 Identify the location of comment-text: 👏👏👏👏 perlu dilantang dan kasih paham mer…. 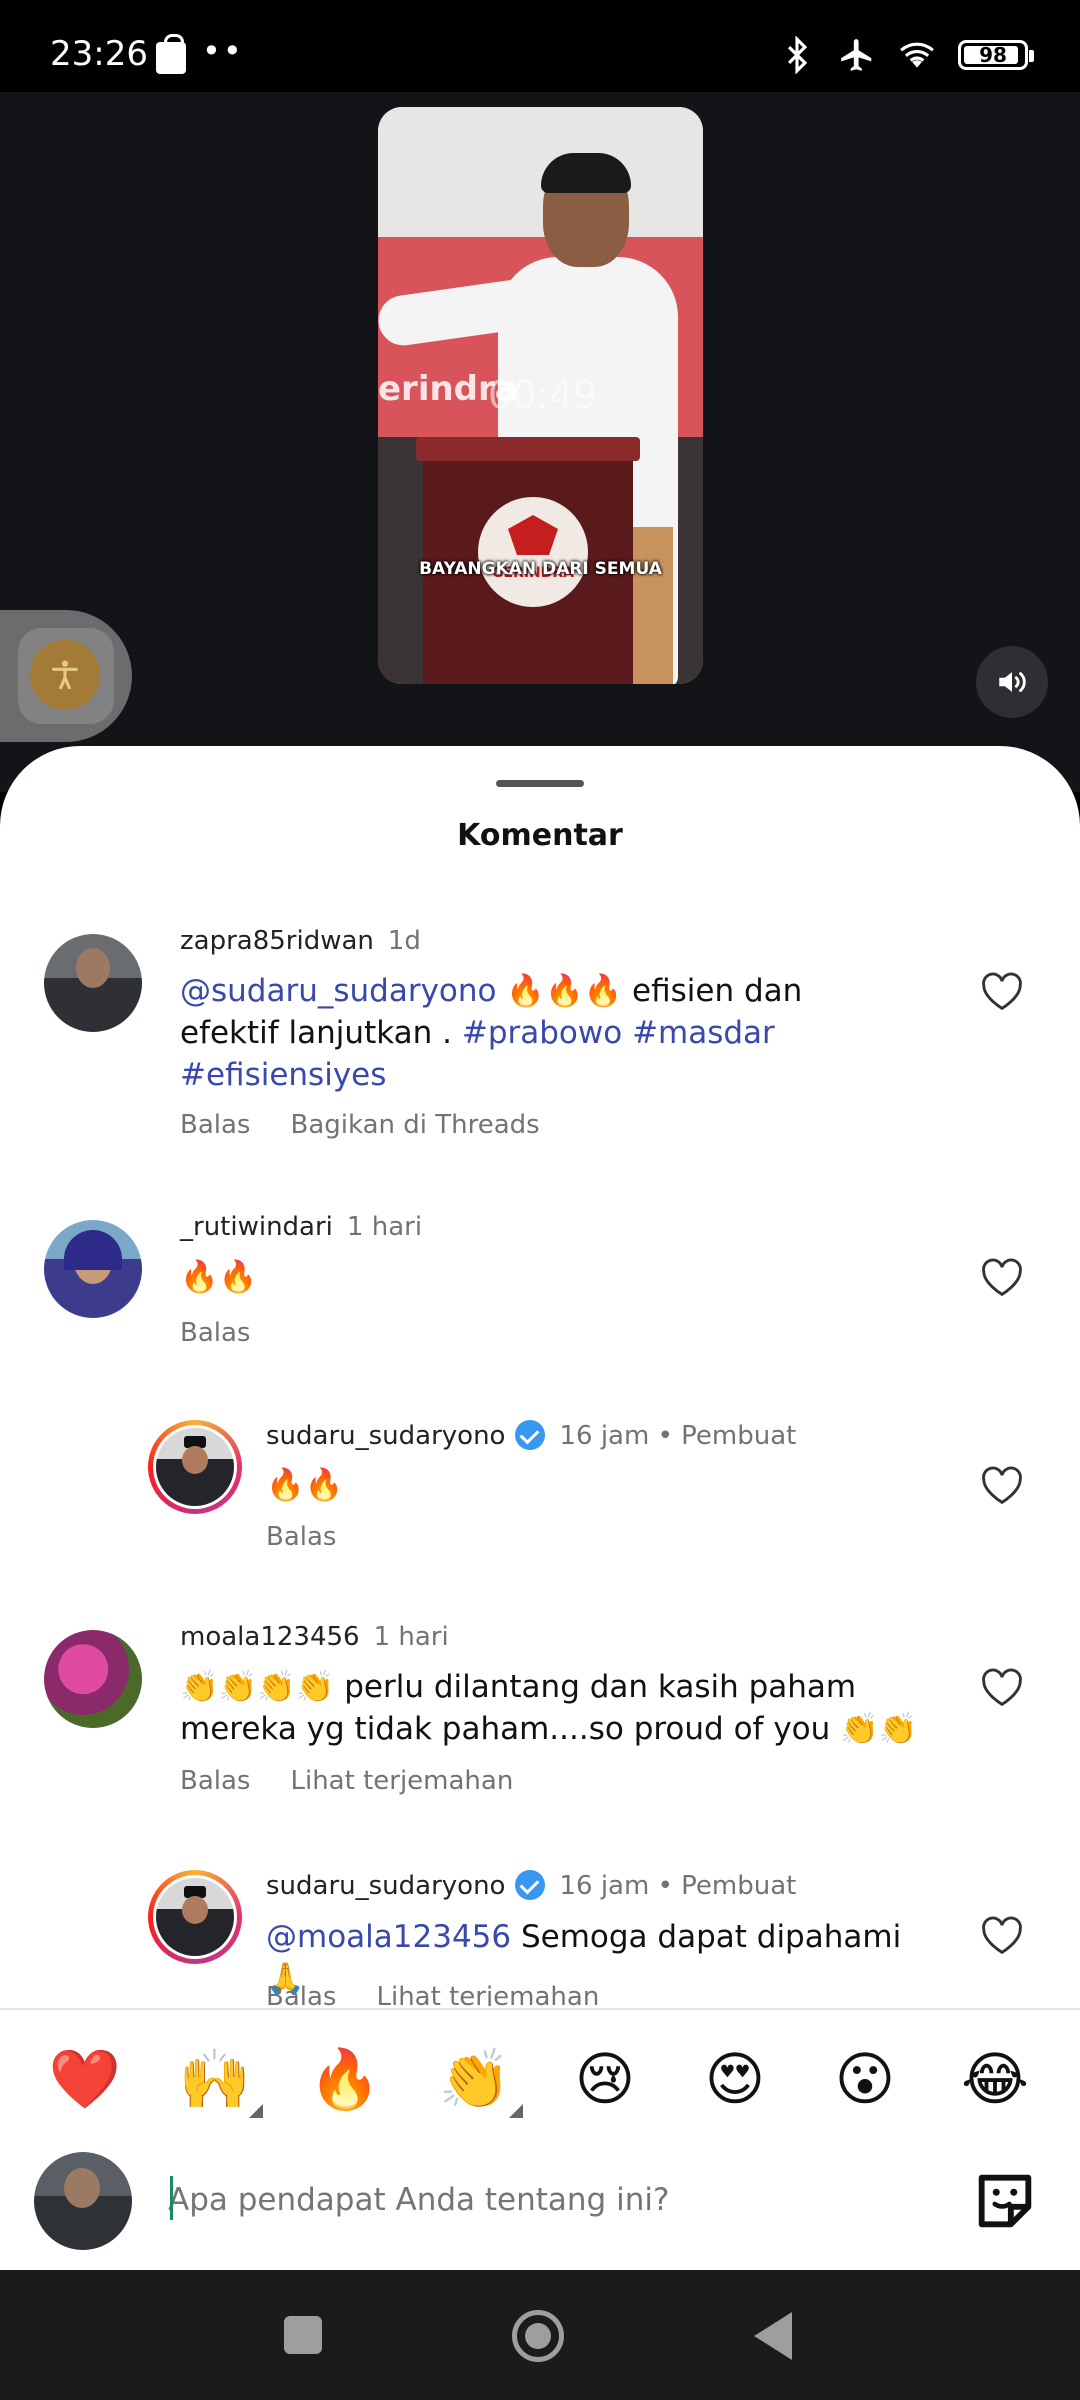
(549, 1708).